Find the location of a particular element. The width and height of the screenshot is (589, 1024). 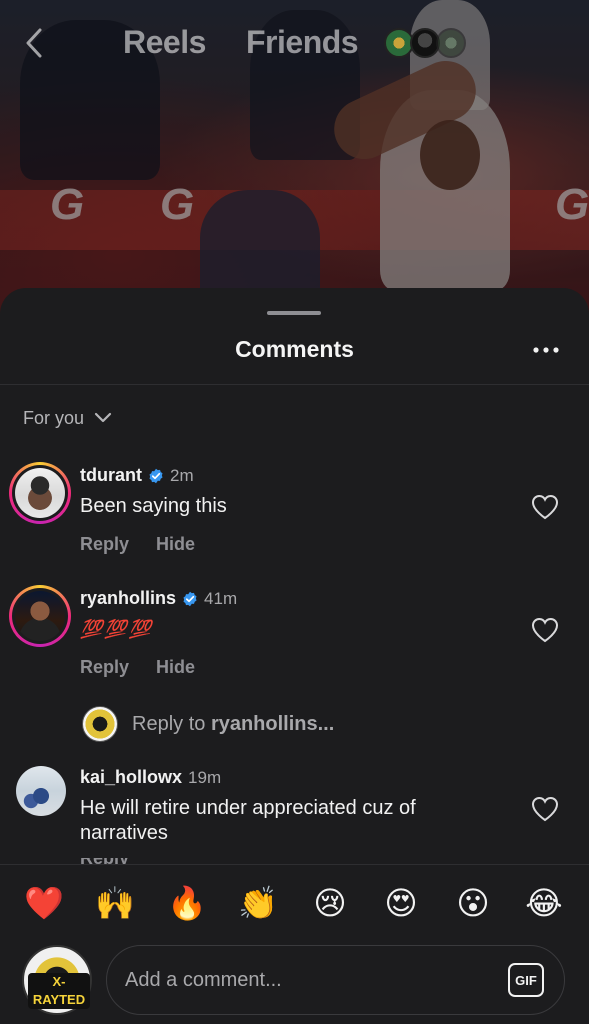

avatar-logo-text: X-RAYTED is located at coordinates (59, 991).